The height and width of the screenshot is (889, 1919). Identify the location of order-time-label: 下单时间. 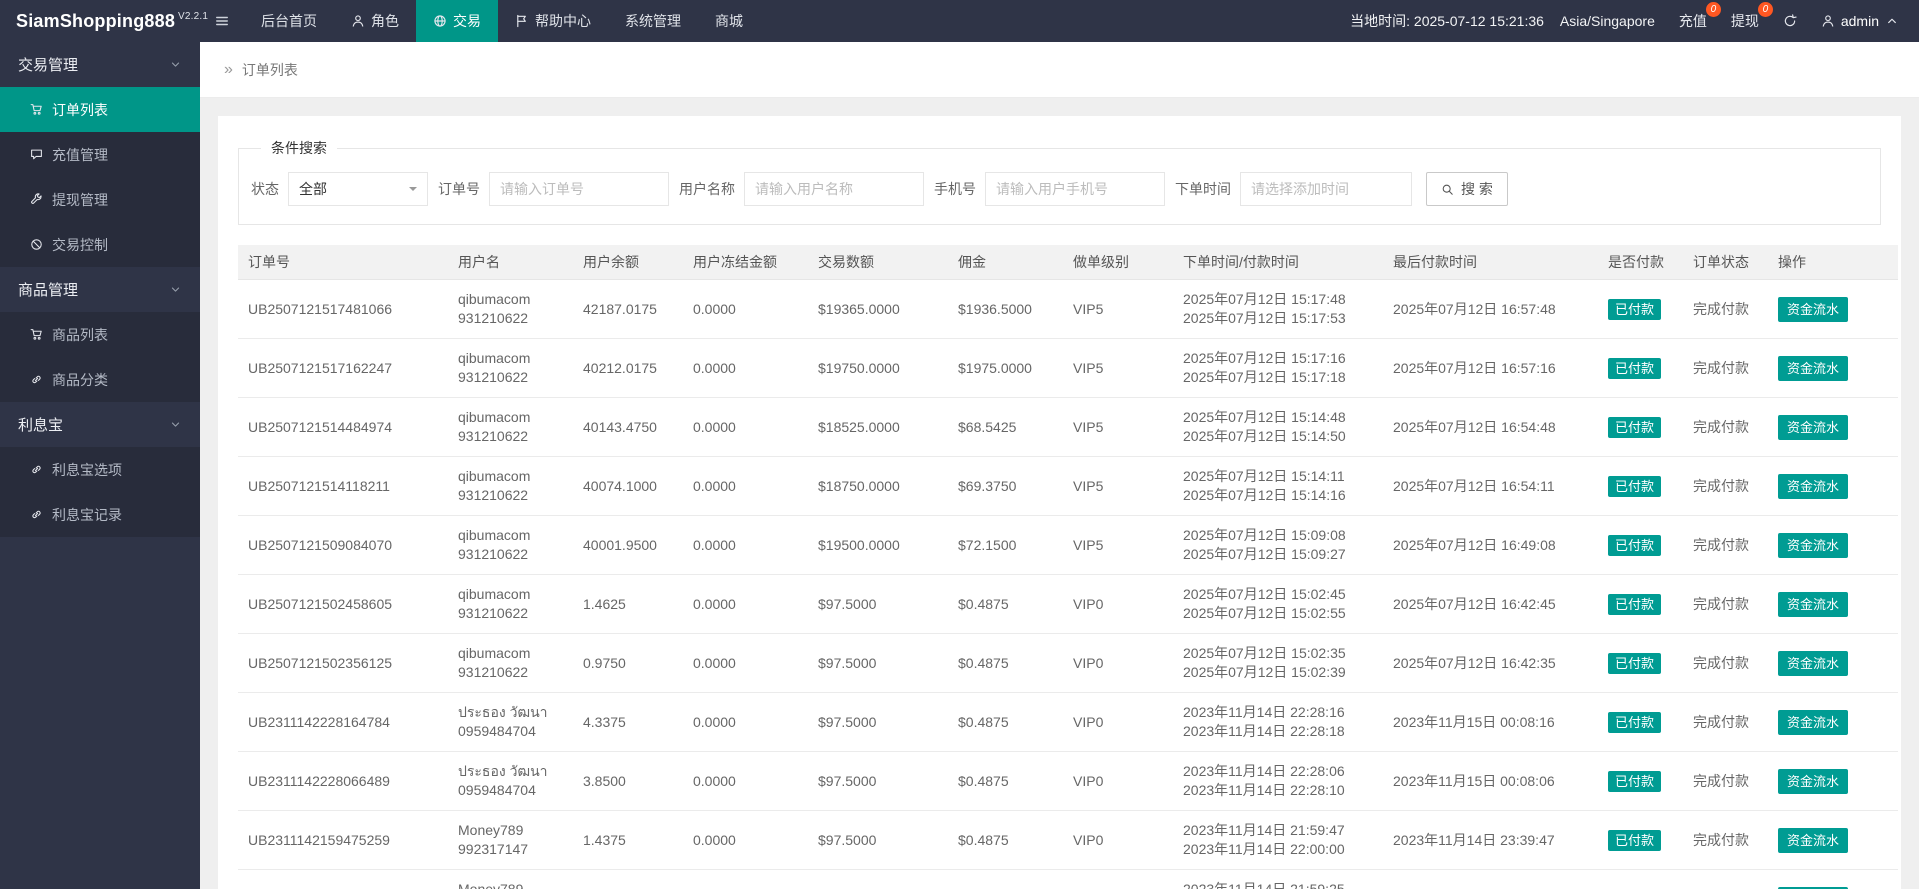
(1203, 189).